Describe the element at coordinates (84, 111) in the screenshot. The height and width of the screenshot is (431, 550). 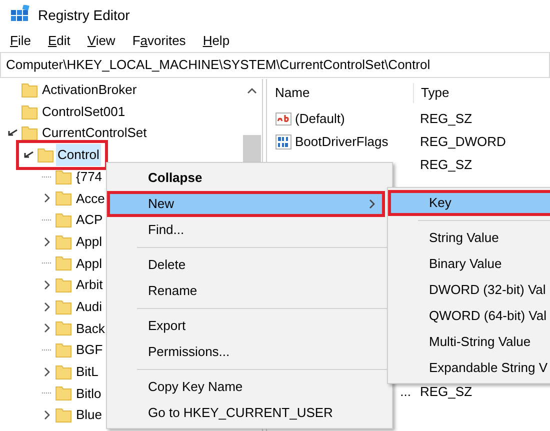
I see `tree-item: ControlSet001` at that location.